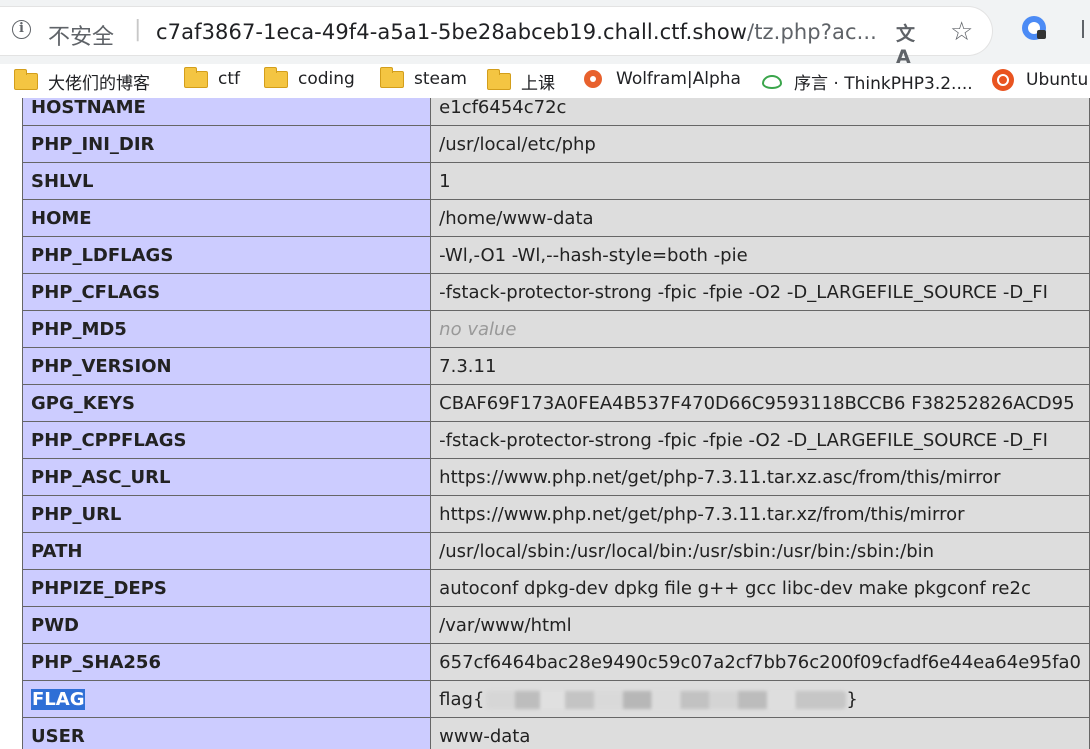  I want to click on translate-icon: 文A, so click(908, 43).